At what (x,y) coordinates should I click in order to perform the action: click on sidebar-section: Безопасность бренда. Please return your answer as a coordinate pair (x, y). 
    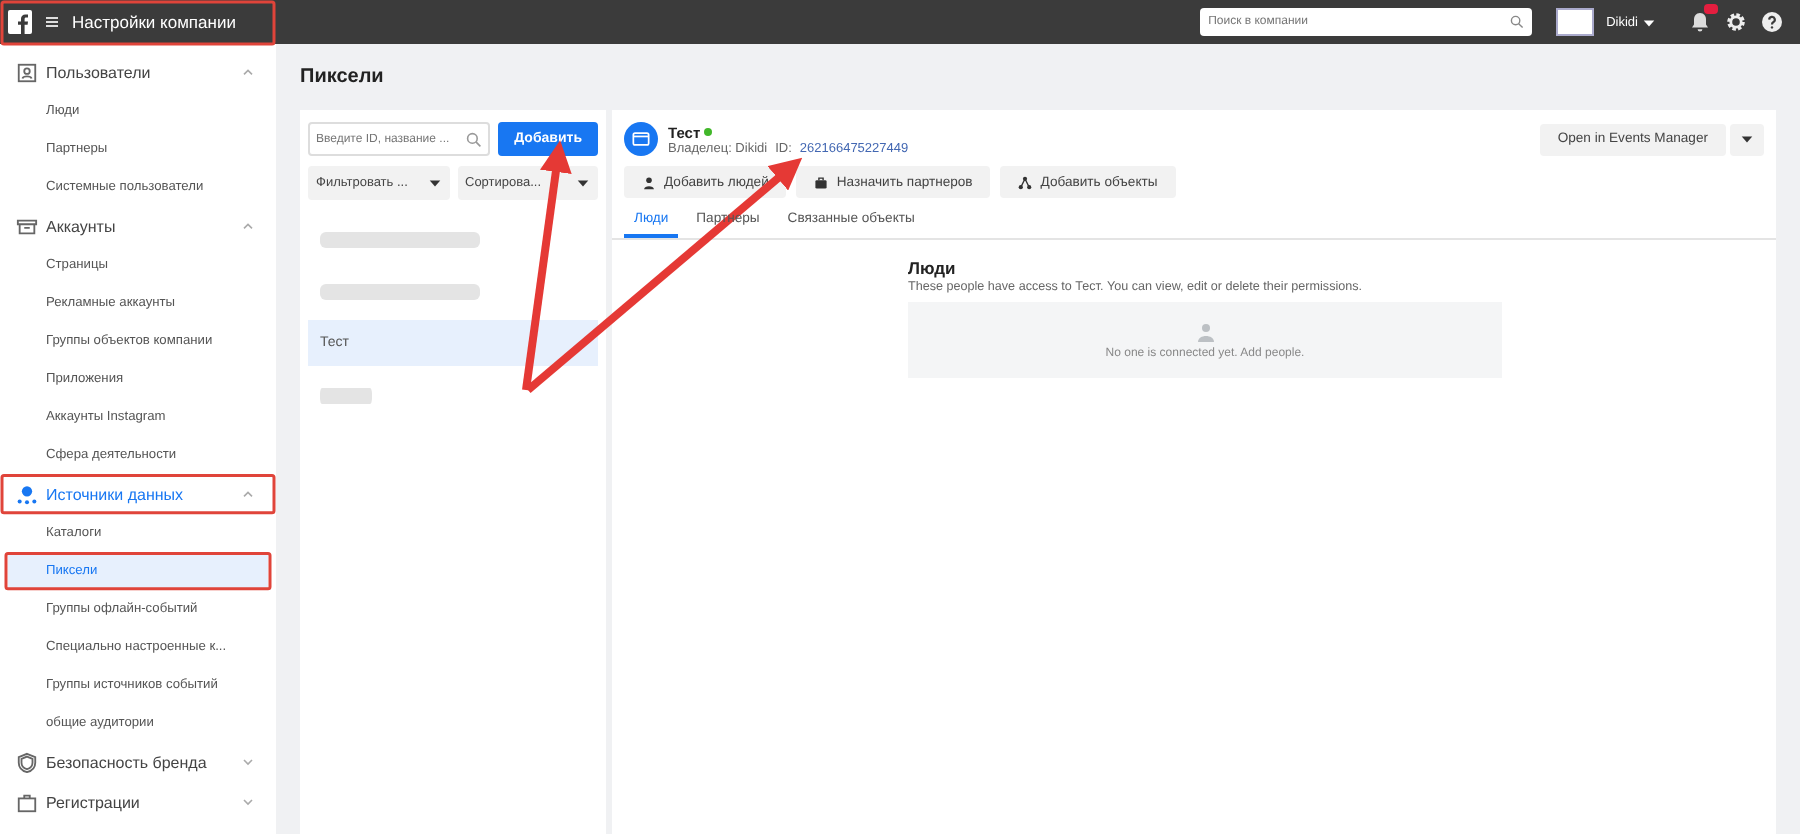
    Looking at the image, I should click on (138, 762).